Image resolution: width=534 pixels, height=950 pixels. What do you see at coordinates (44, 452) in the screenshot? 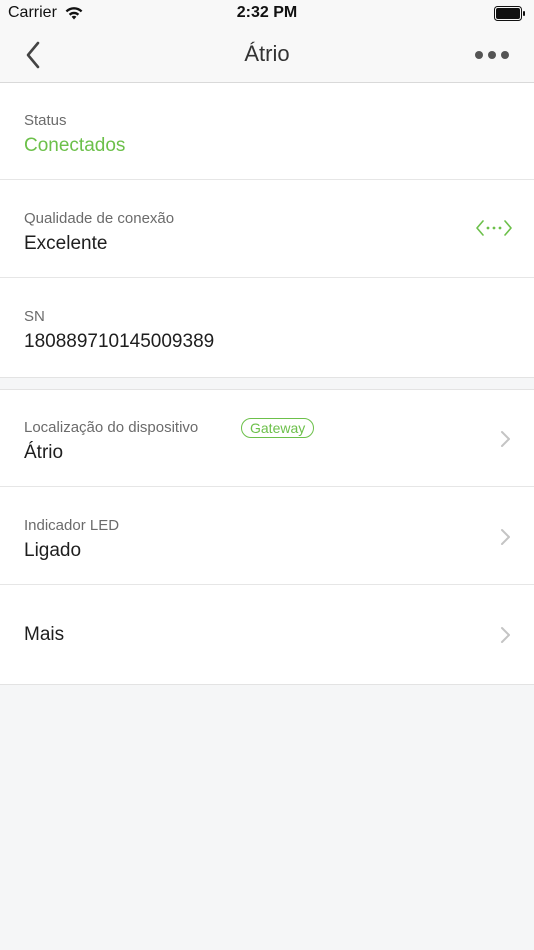
I see `device-location-value: Átrio` at bounding box center [44, 452].